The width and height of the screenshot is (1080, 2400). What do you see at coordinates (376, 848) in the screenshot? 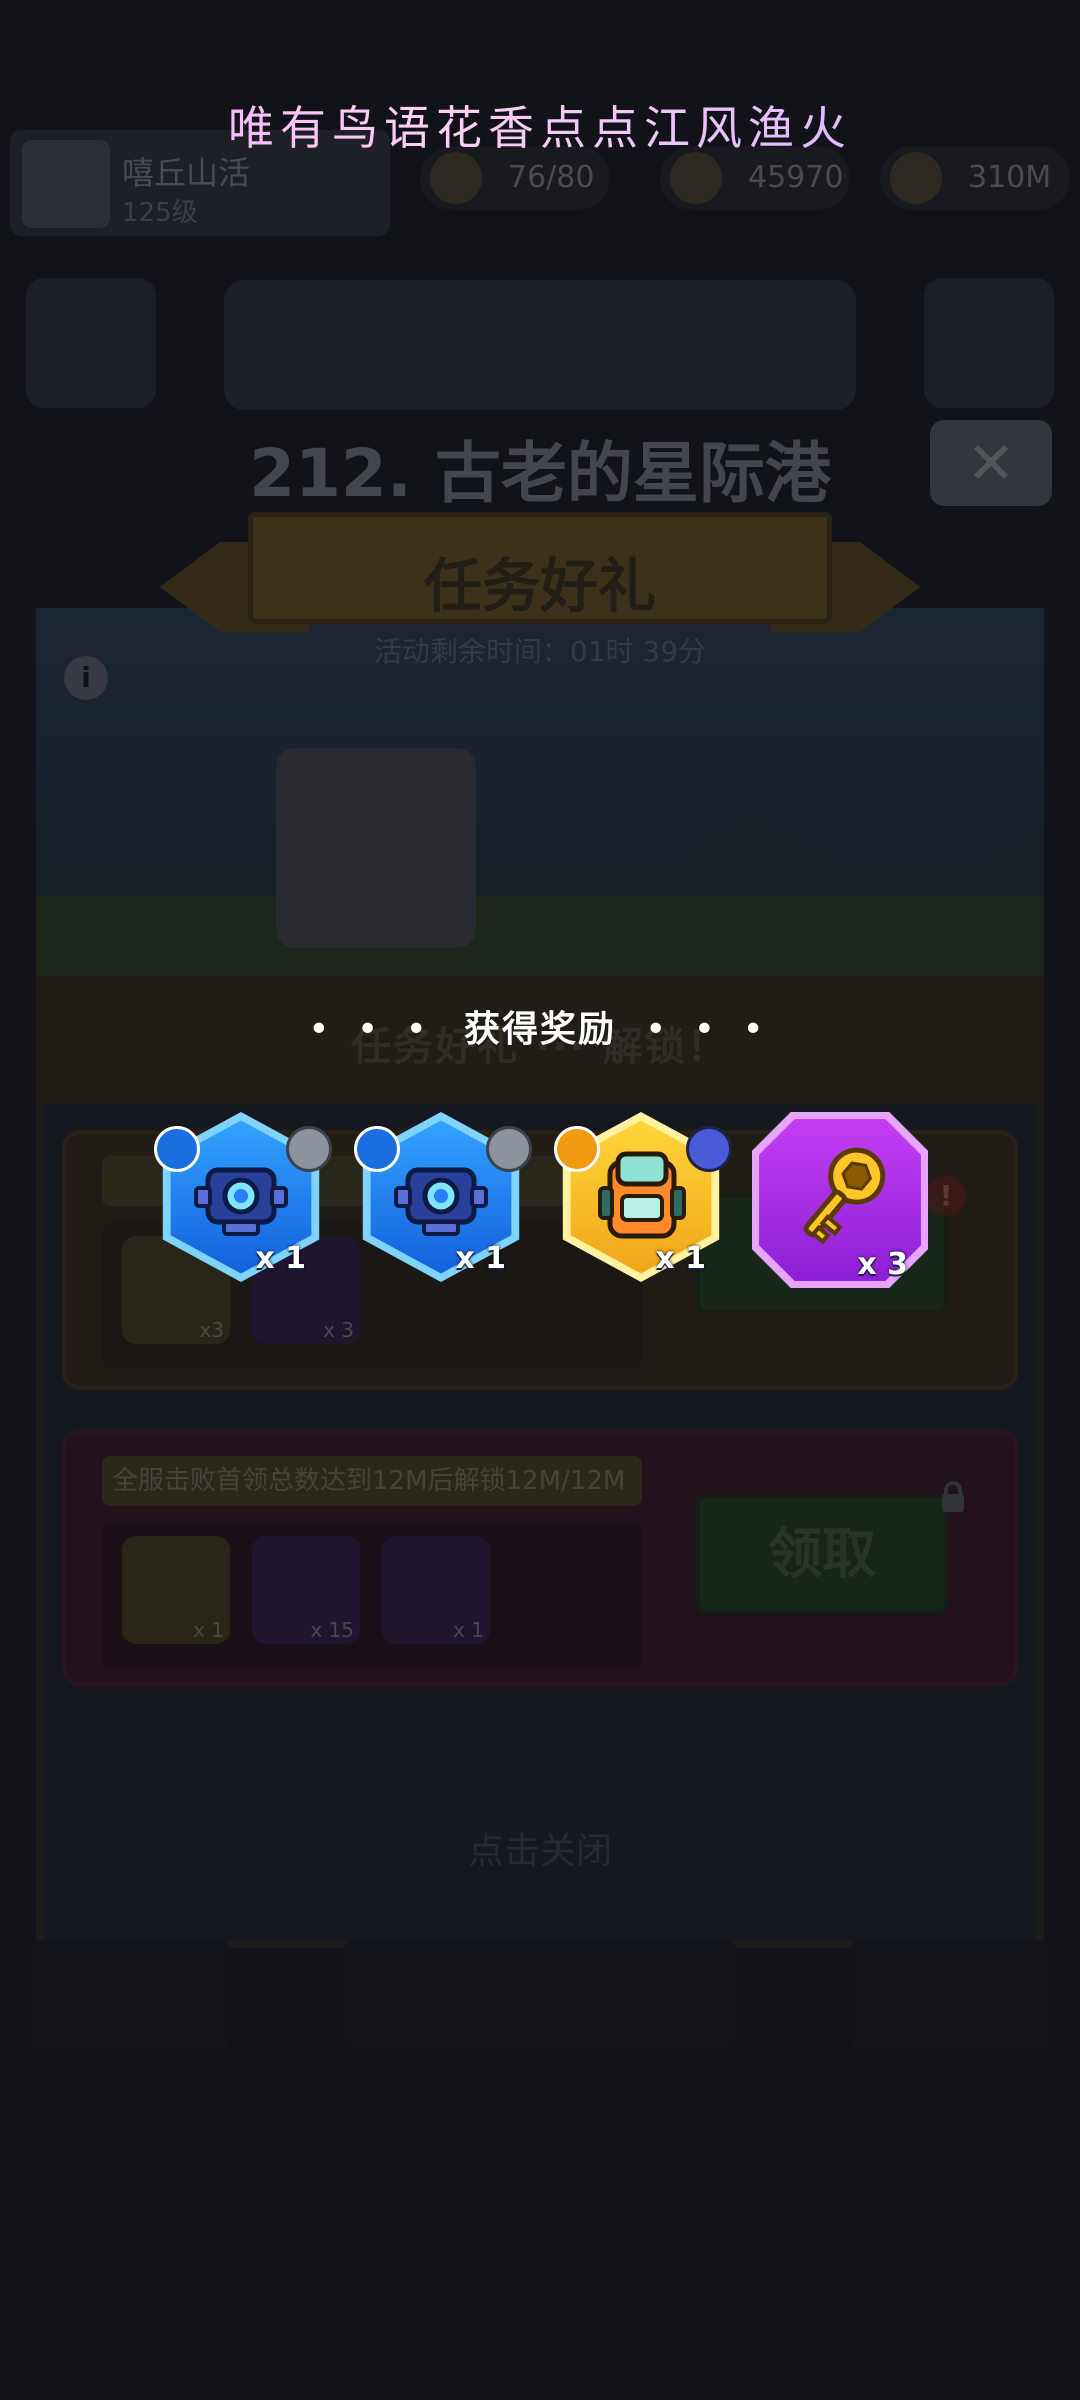
I see `treasure-chest-icon` at bounding box center [376, 848].